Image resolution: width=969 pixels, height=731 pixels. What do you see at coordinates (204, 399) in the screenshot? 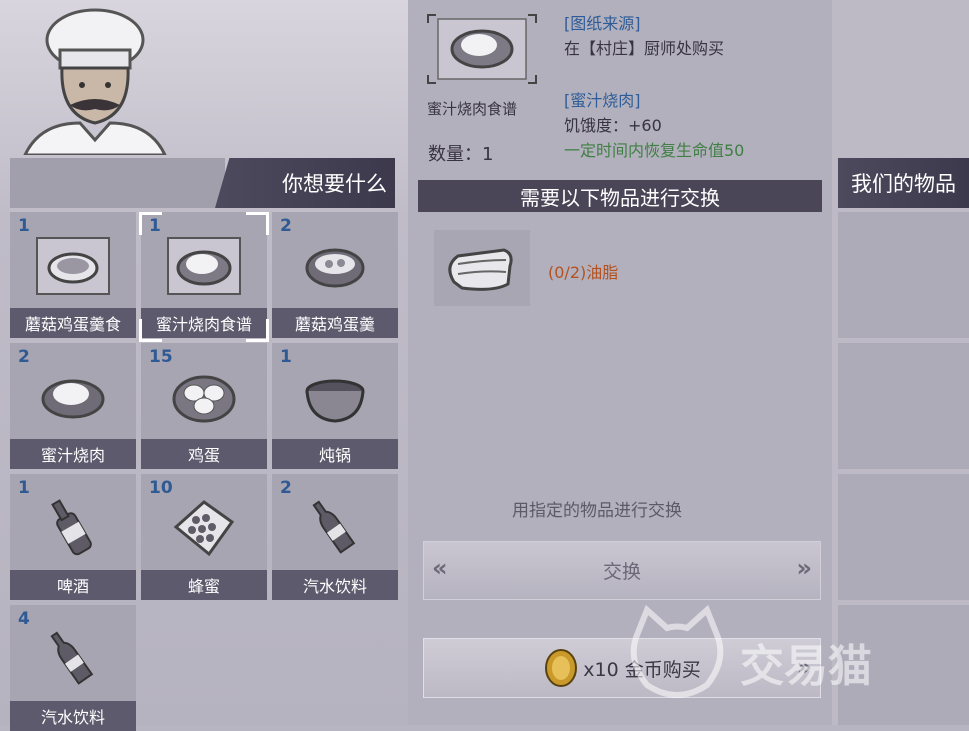
I see `eggs-icon` at bounding box center [204, 399].